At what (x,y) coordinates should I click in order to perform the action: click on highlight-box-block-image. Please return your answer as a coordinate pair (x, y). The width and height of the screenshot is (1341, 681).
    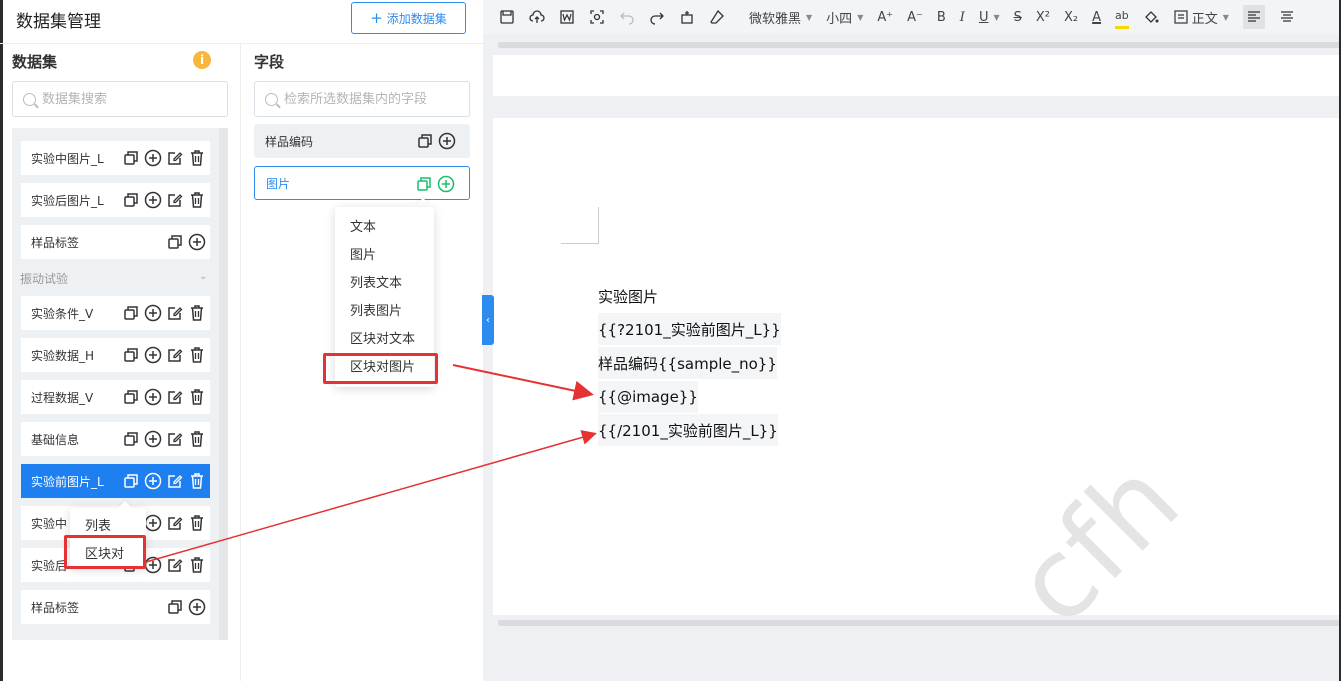
    Looking at the image, I should click on (380, 368).